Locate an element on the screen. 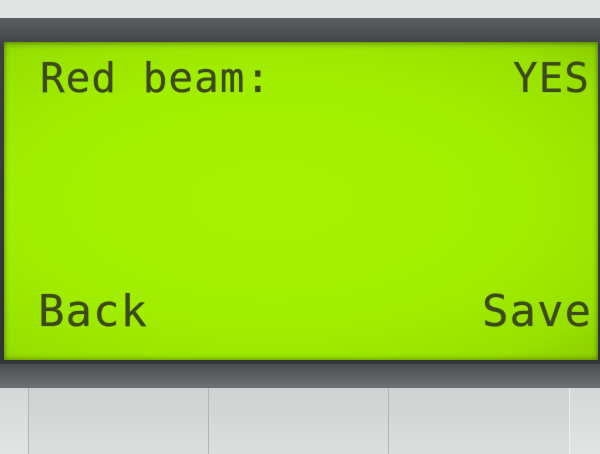  back-softkey: Back is located at coordinates (93, 311).